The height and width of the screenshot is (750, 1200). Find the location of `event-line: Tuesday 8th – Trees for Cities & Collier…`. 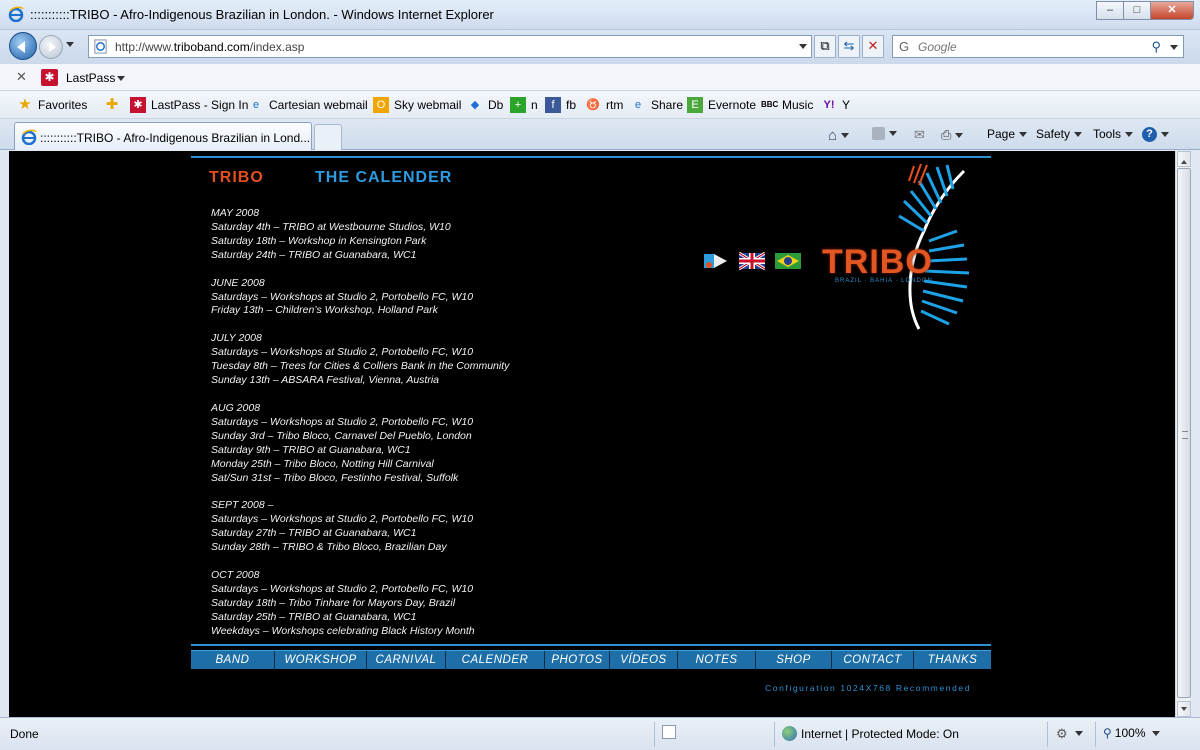

event-line: Tuesday 8th – Trees for Cities & Collier… is located at coordinates (360, 366).